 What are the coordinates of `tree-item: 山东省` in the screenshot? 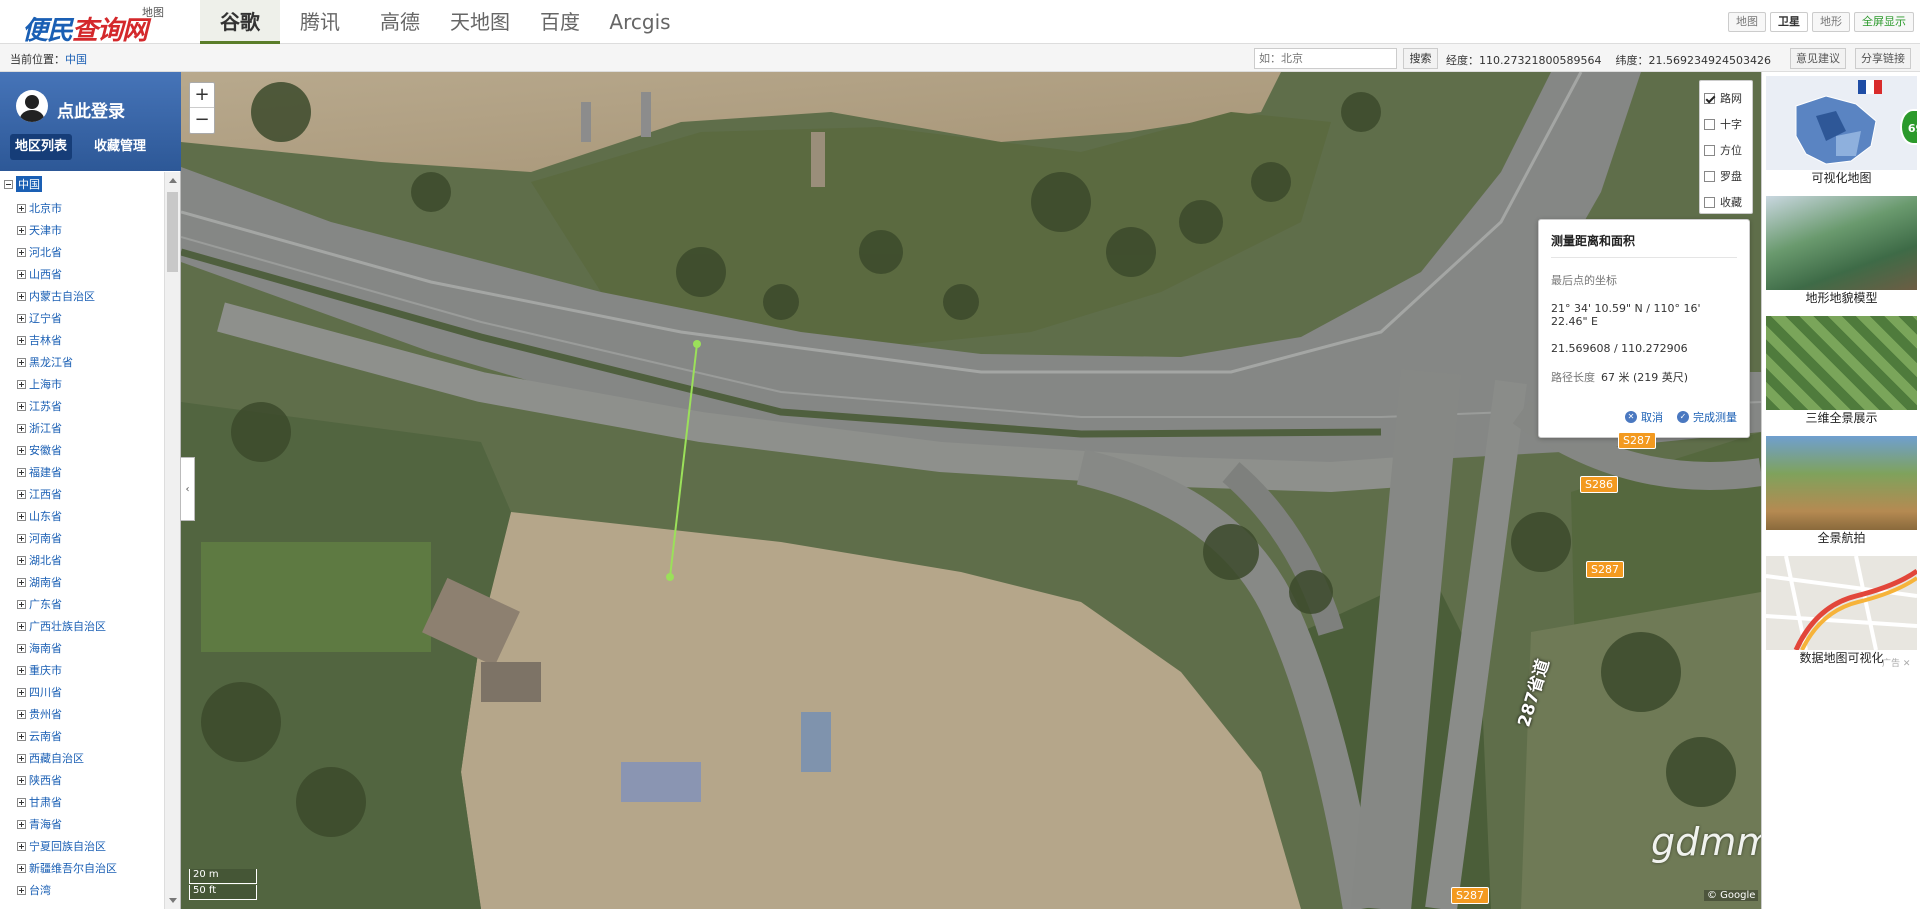 It's located at (39, 516).